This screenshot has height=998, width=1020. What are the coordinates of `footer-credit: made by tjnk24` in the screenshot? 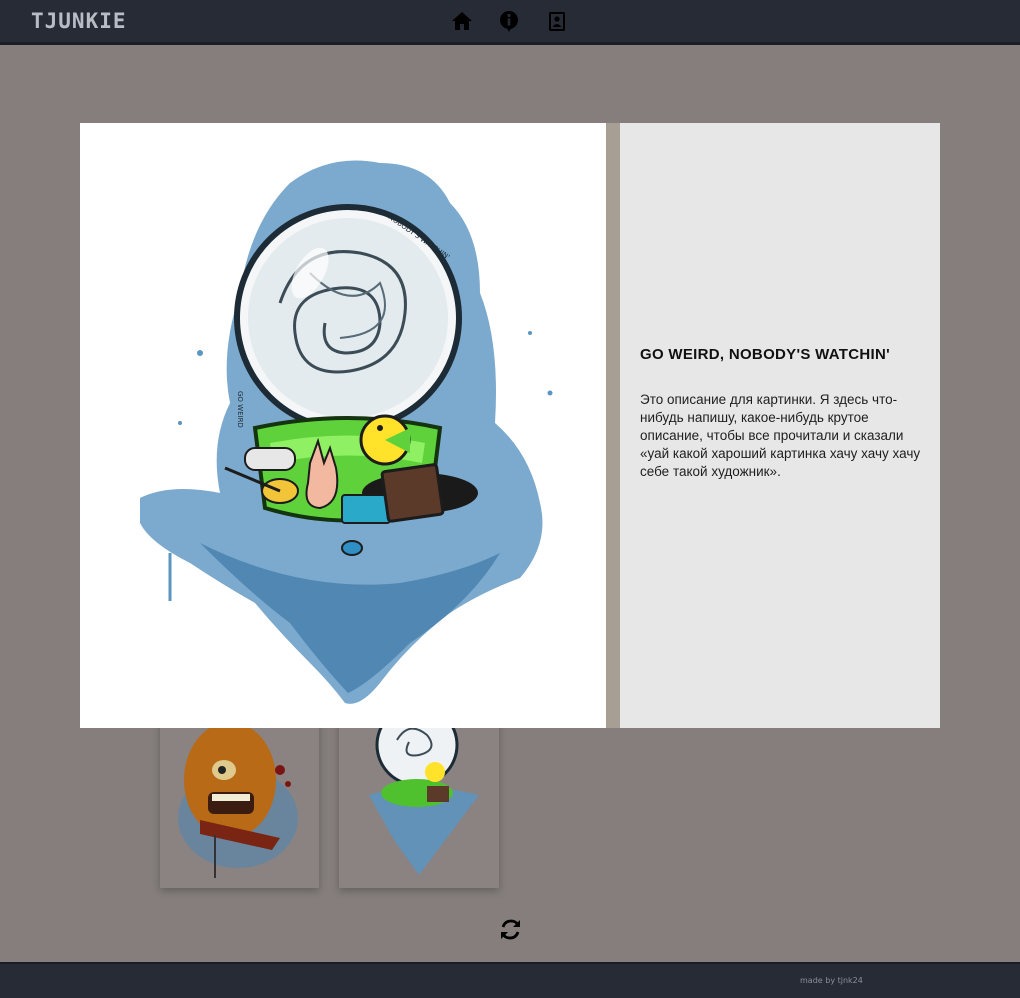 It's located at (831, 980).